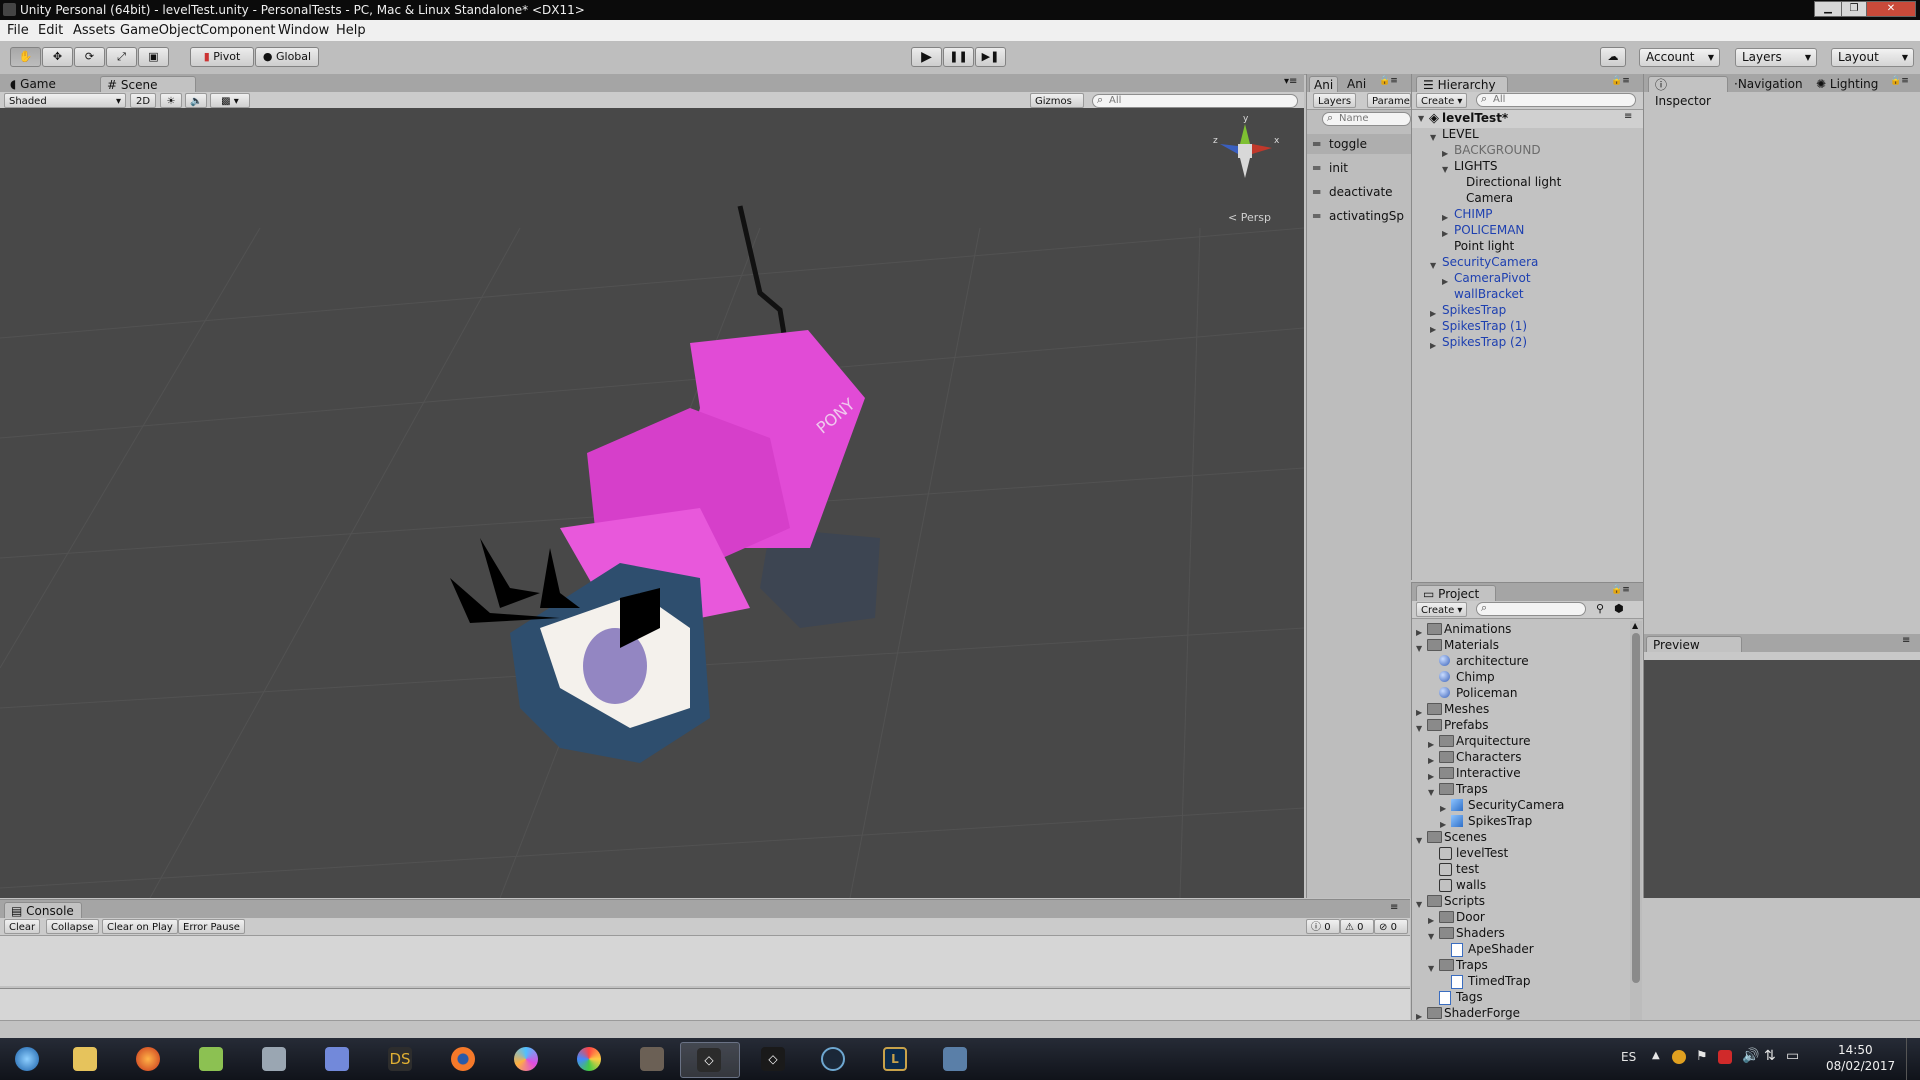 This screenshot has width=1920, height=1080. I want to click on panel-menu-icon: ▾≡, so click(1290, 81).